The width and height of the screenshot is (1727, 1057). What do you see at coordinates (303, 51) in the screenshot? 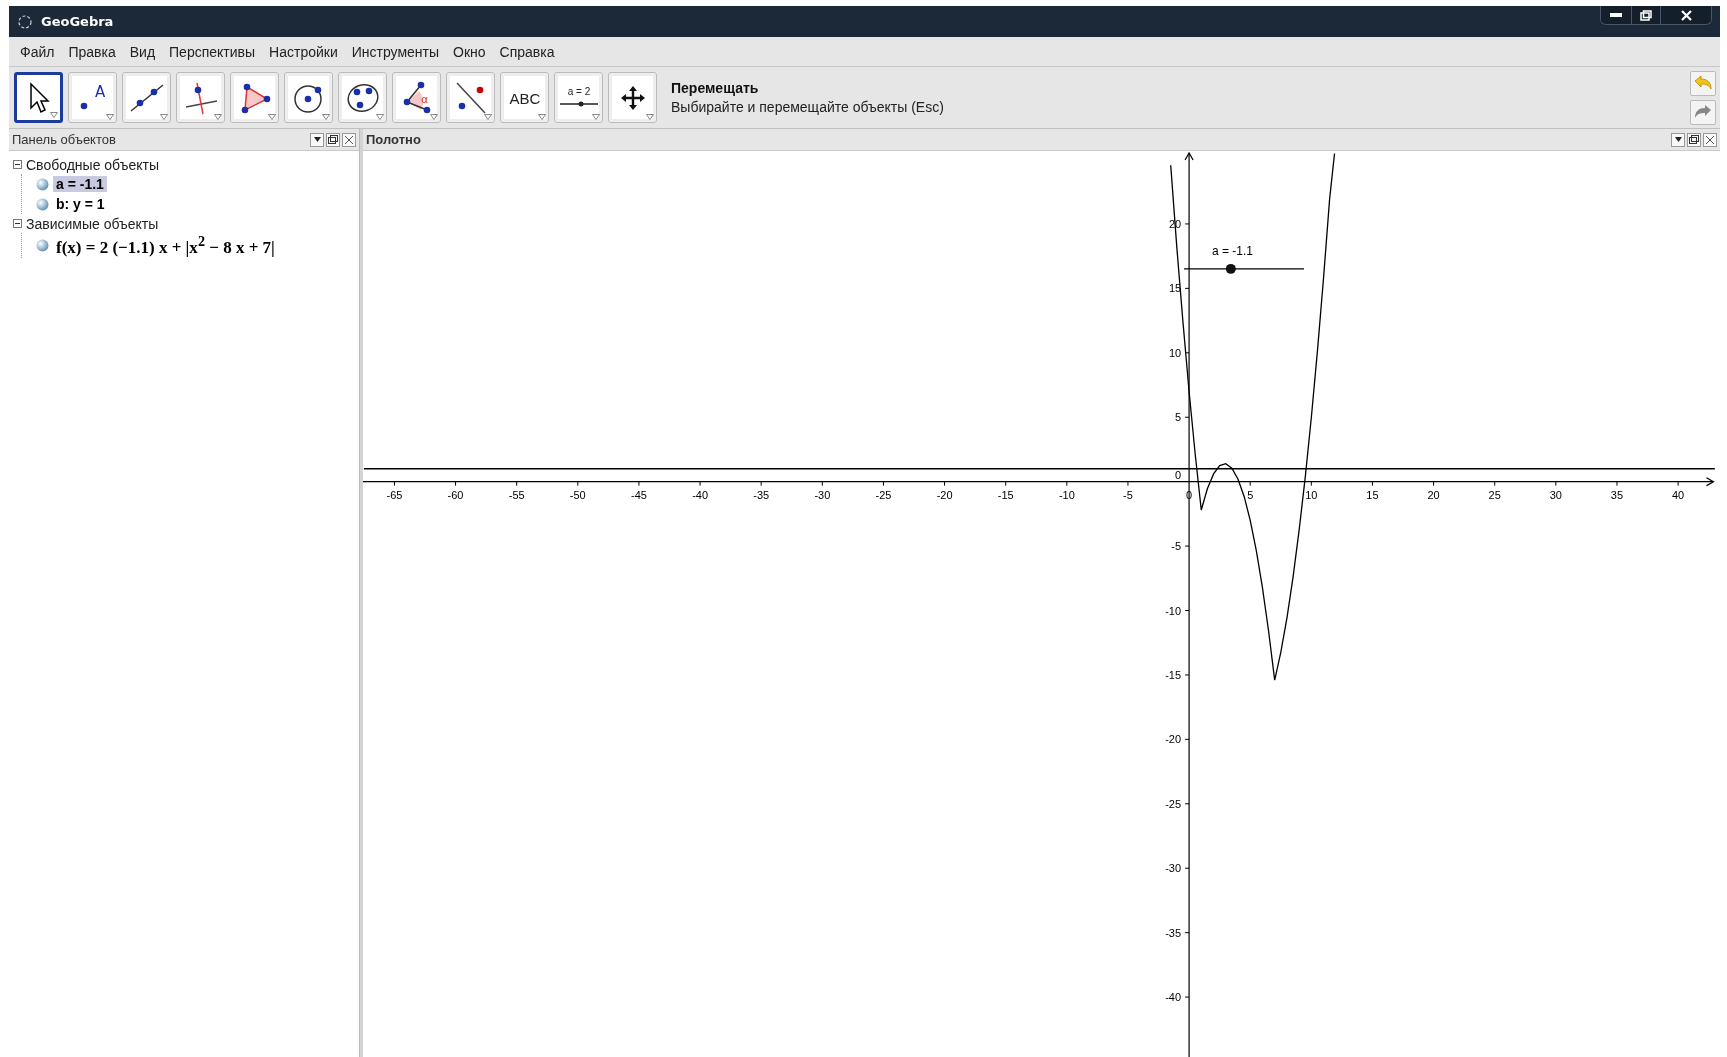
I see `menu-item: Настройки` at bounding box center [303, 51].